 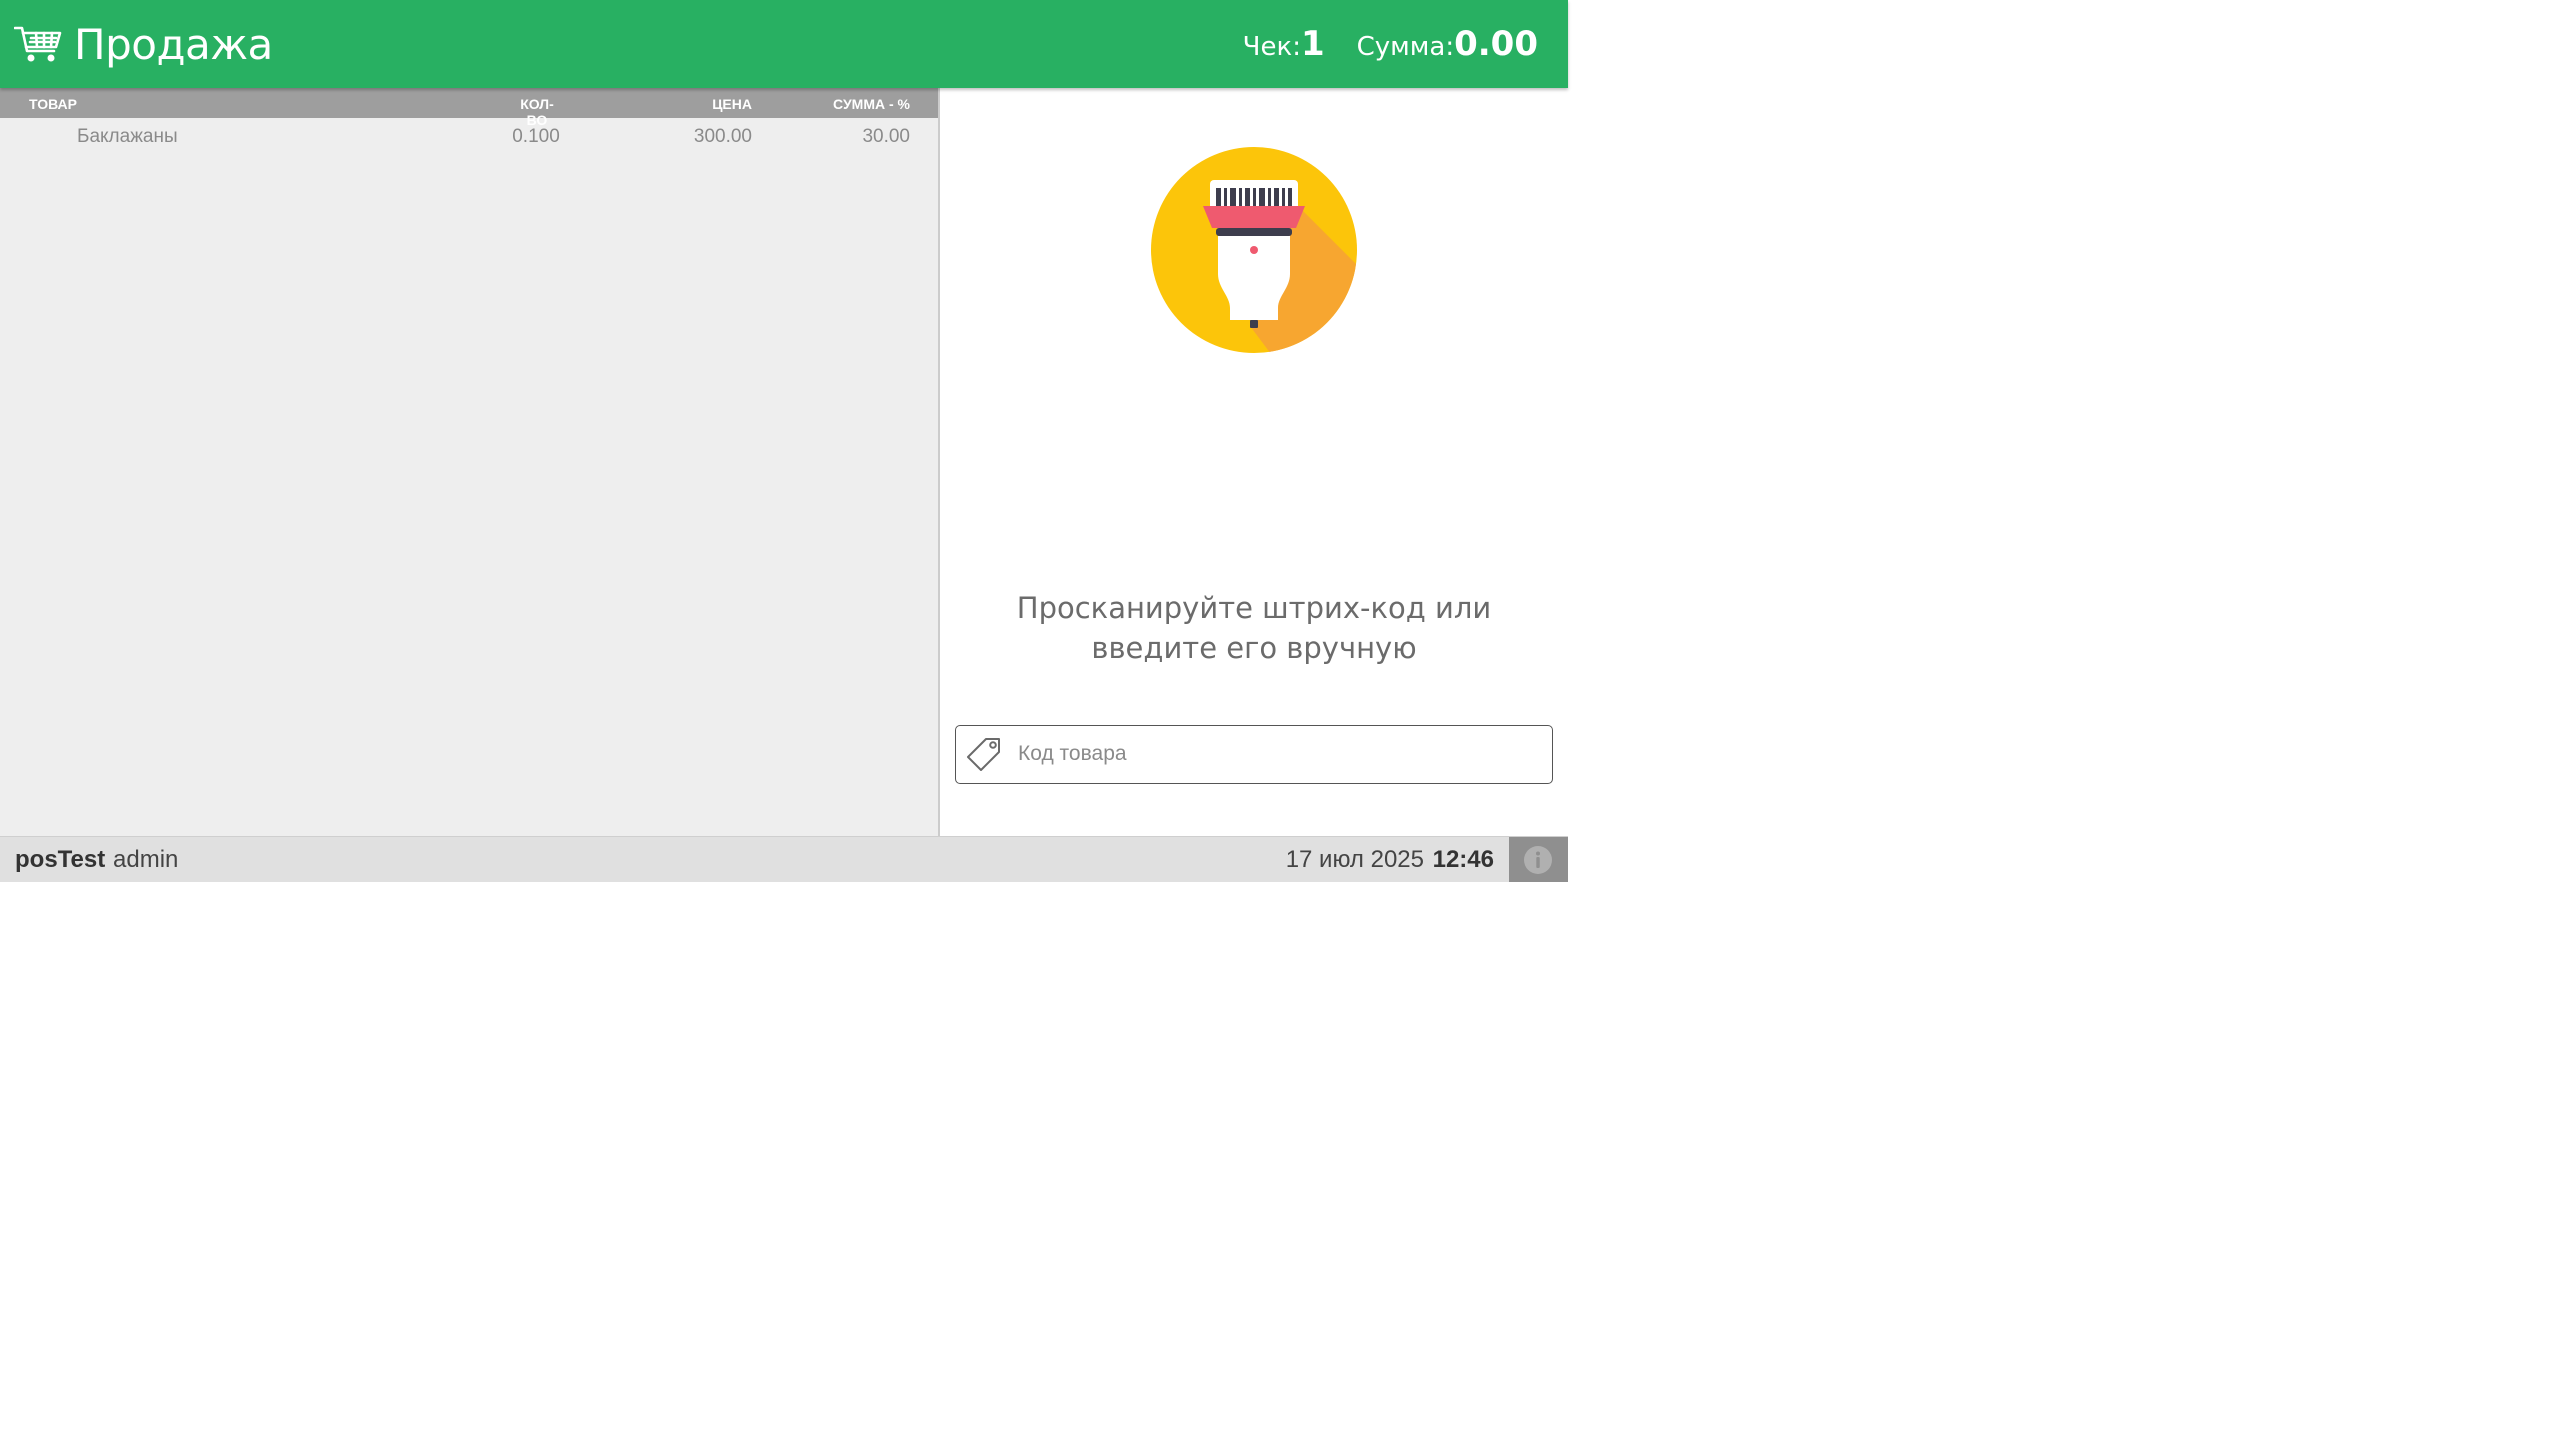 I want to click on store-name: posTest, so click(x=60, y=859).